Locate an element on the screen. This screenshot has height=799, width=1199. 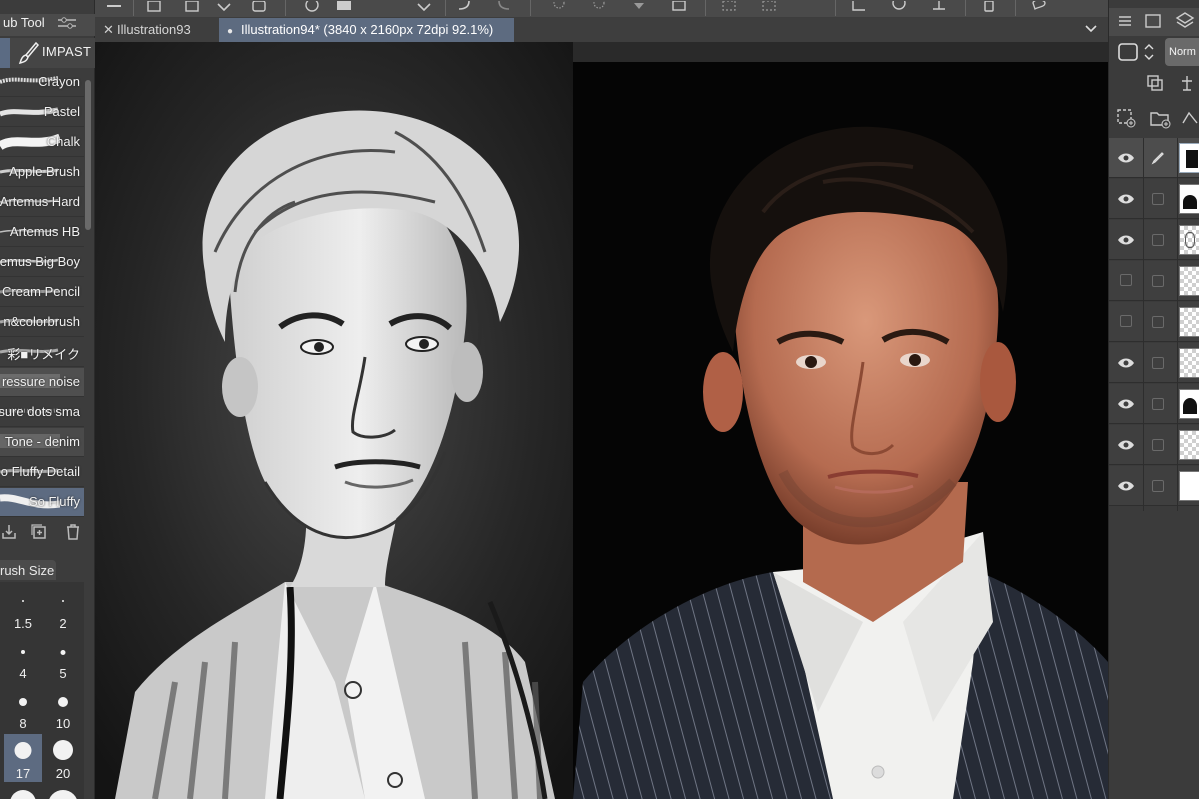
brush-item: Apple Brush is located at coordinates (42, 172).